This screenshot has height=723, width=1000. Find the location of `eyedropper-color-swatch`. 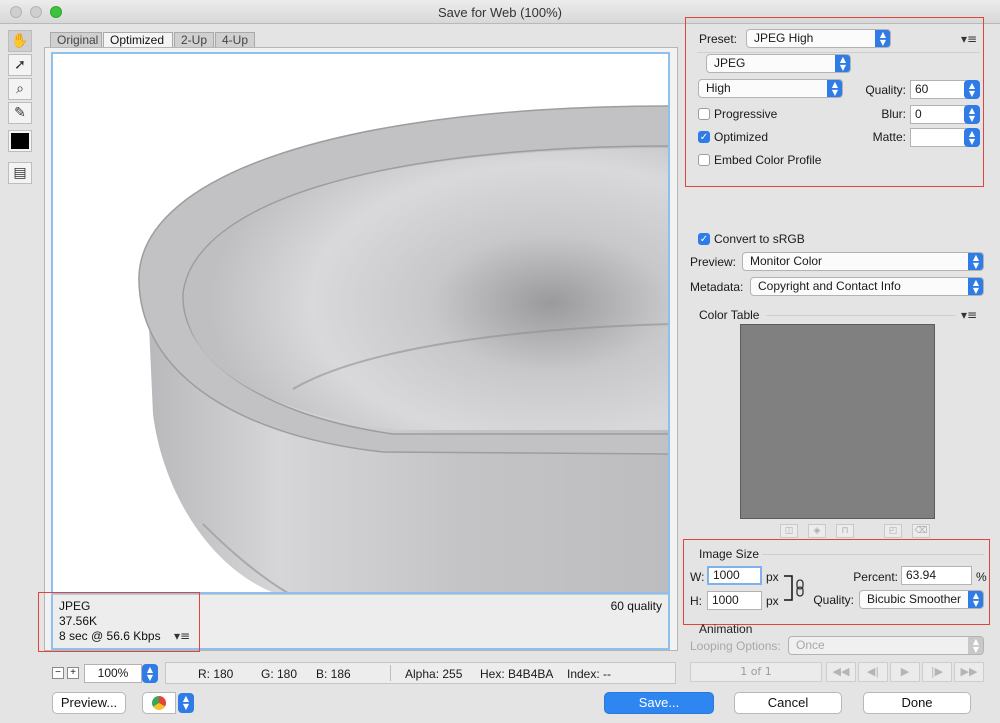

eyedropper-color-swatch is located at coordinates (20, 141).